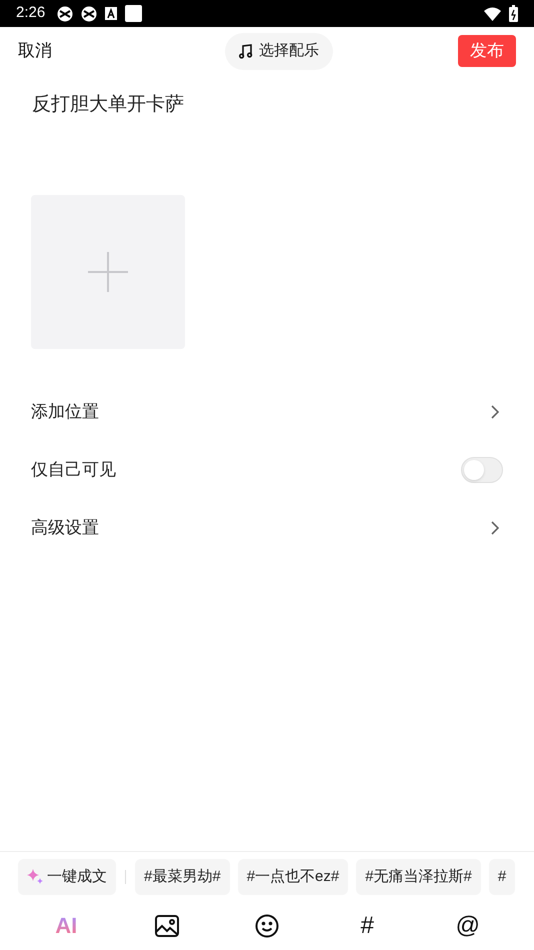  What do you see at coordinates (502, 877) in the screenshot?
I see `topic-chip: #` at bounding box center [502, 877].